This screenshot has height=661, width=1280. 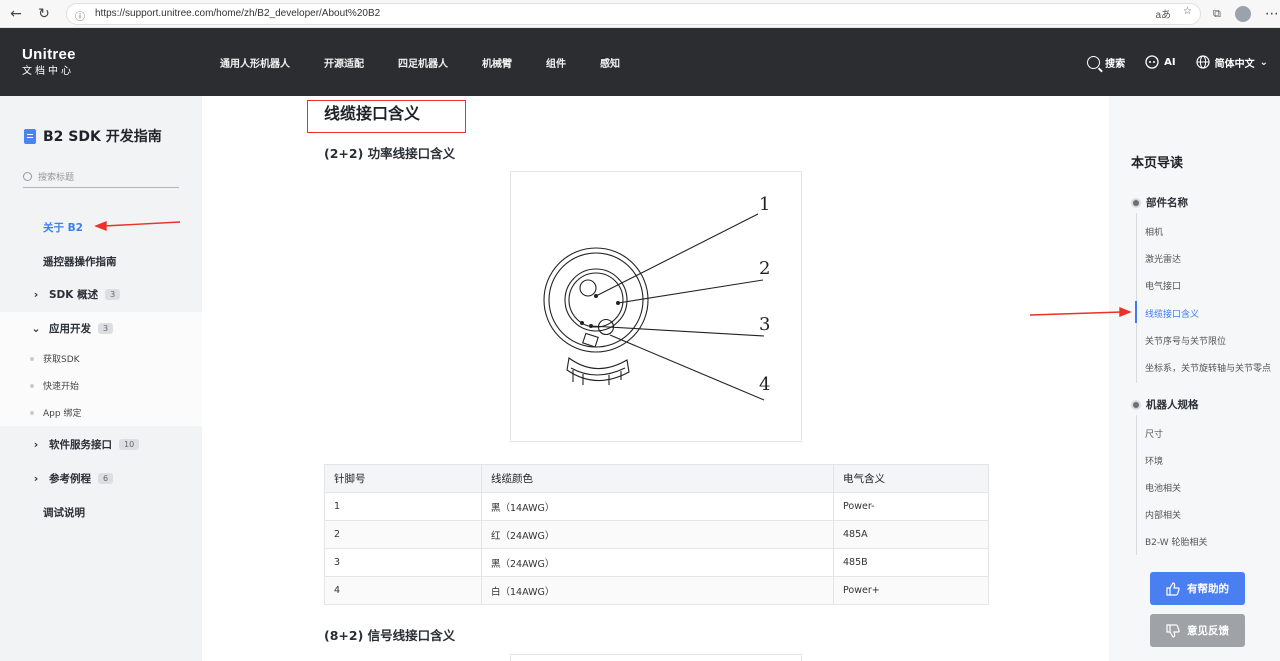 I want to click on sidebar-item-app-dev: ⌄ 应用开发 3, so click(x=72, y=328).